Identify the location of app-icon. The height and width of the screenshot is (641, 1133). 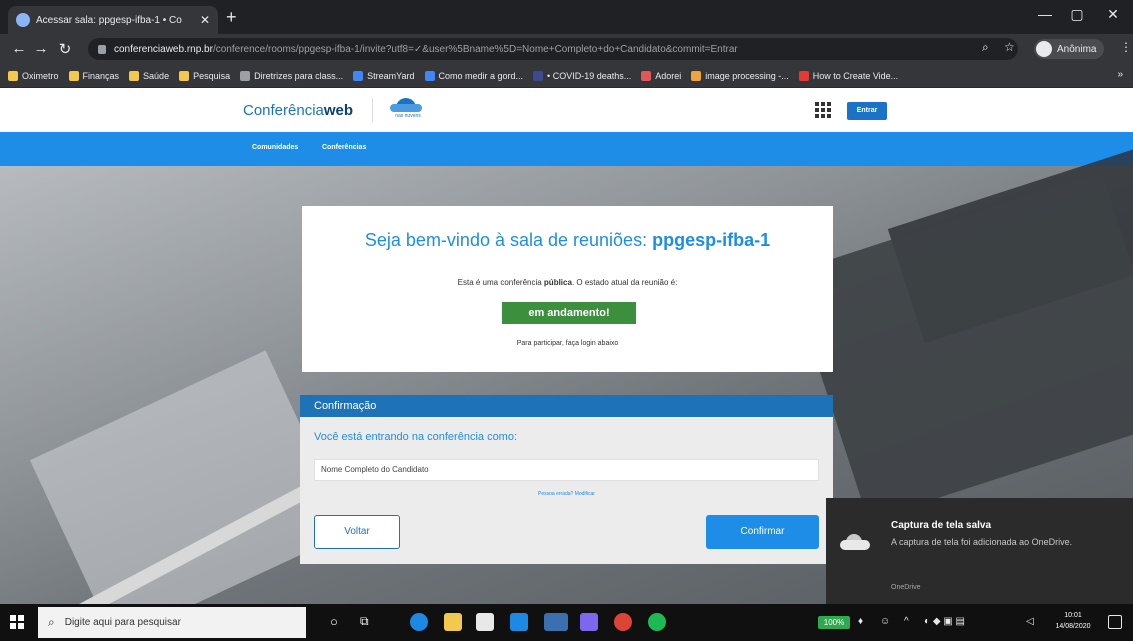
(556, 622).